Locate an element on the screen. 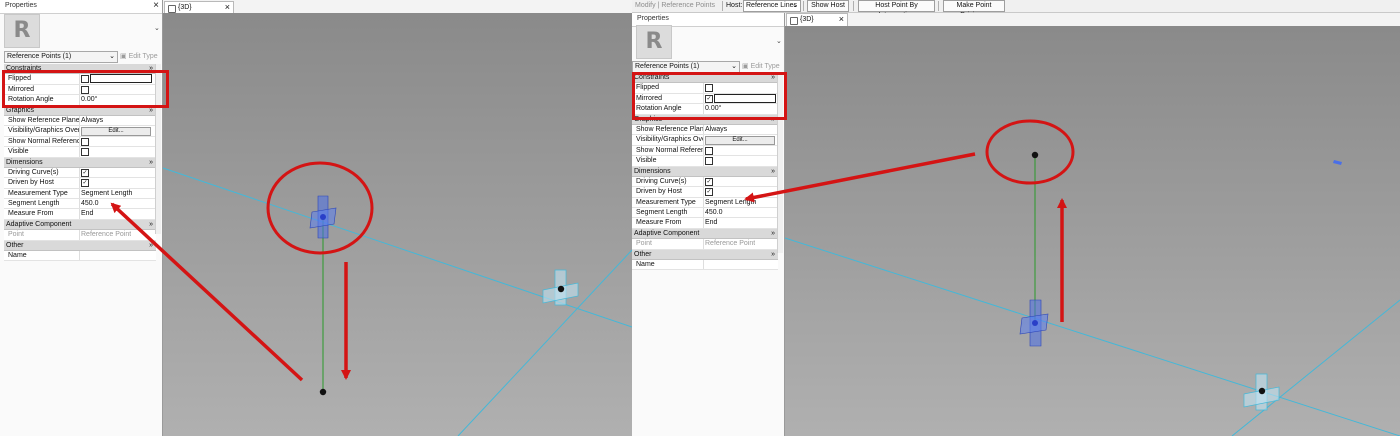 The width and height of the screenshot is (1400, 436). annotation-red-ellipse is located at coordinates (1030, 152).